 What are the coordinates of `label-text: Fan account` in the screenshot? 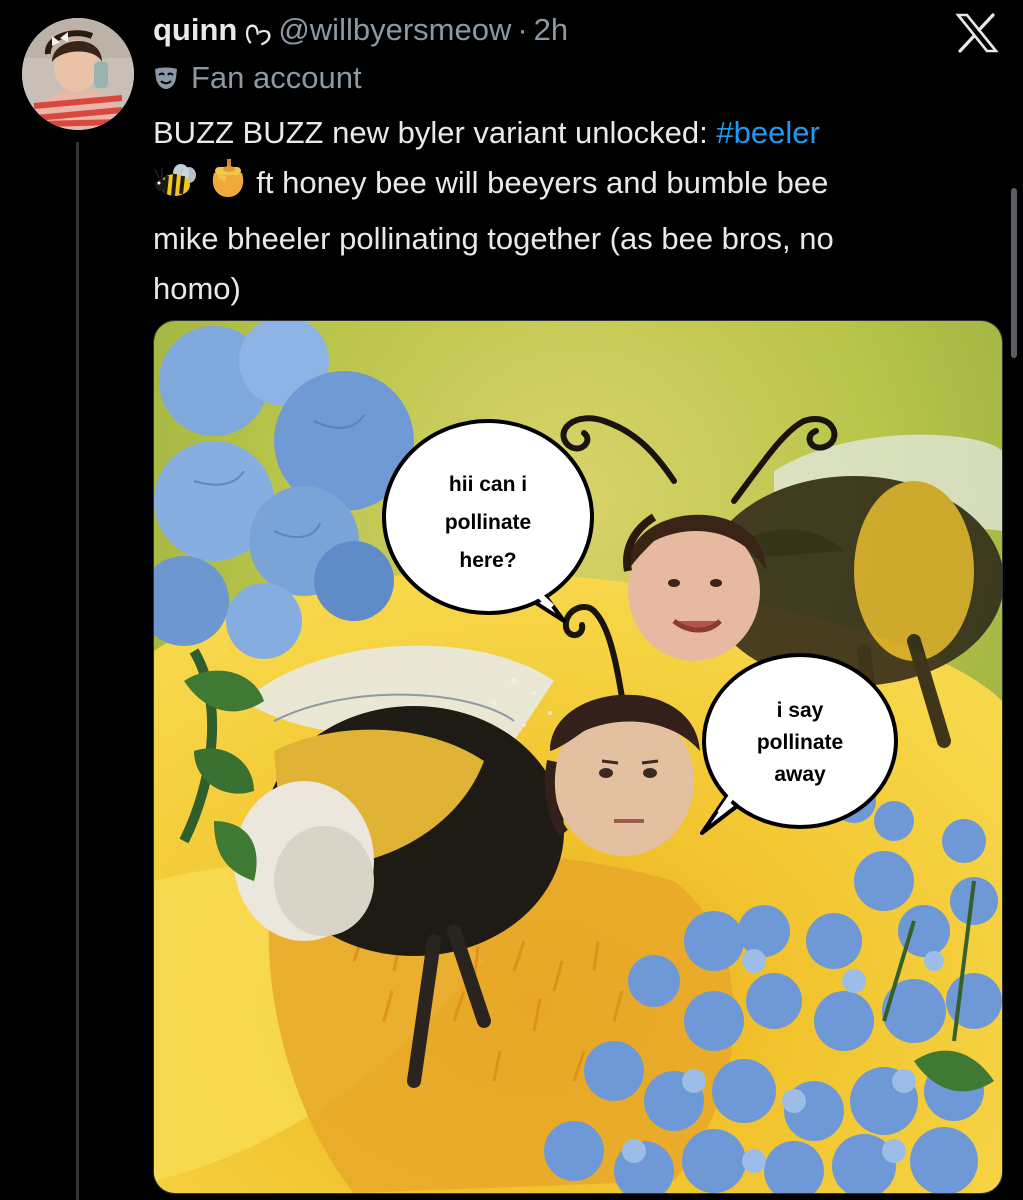 It's located at (276, 77).